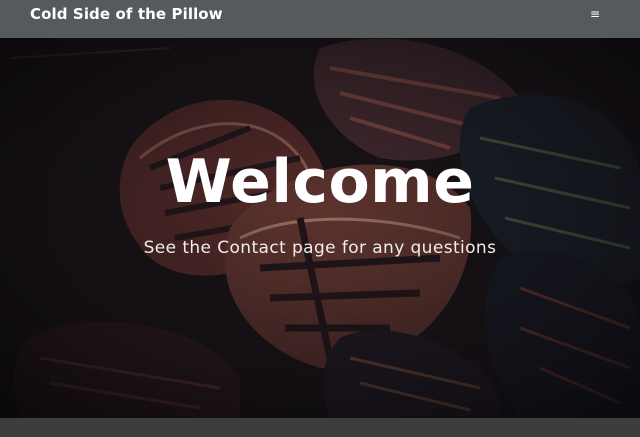  I want to click on footer-strip, so click(320, 427).